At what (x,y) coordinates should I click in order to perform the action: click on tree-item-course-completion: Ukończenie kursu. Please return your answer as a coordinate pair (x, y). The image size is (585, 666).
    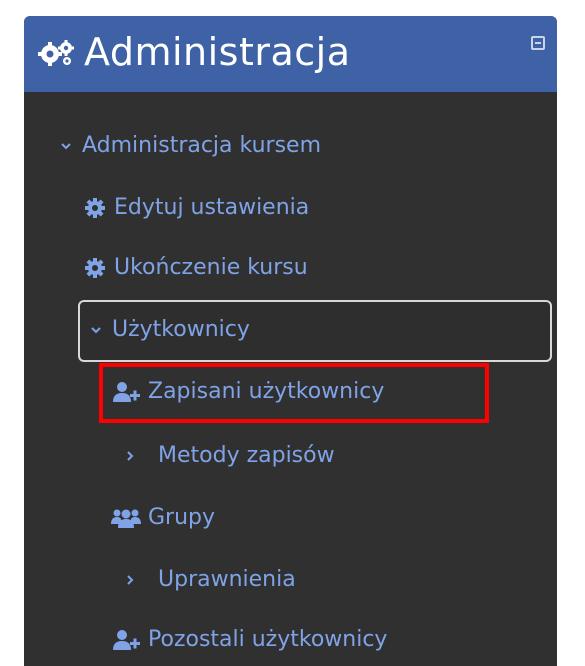
    Looking at the image, I should click on (196, 268).